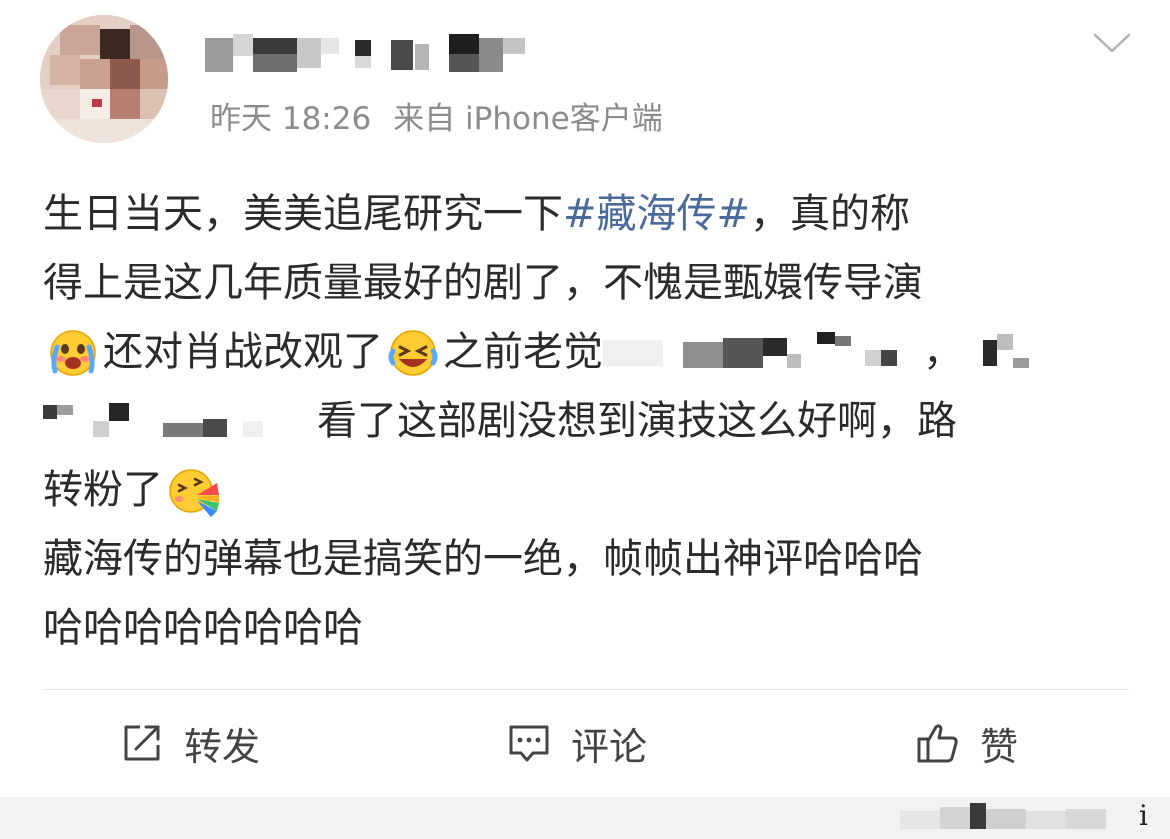  Describe the element at coordinates (586, 689) in the screenshot. I see `divider` at that location.